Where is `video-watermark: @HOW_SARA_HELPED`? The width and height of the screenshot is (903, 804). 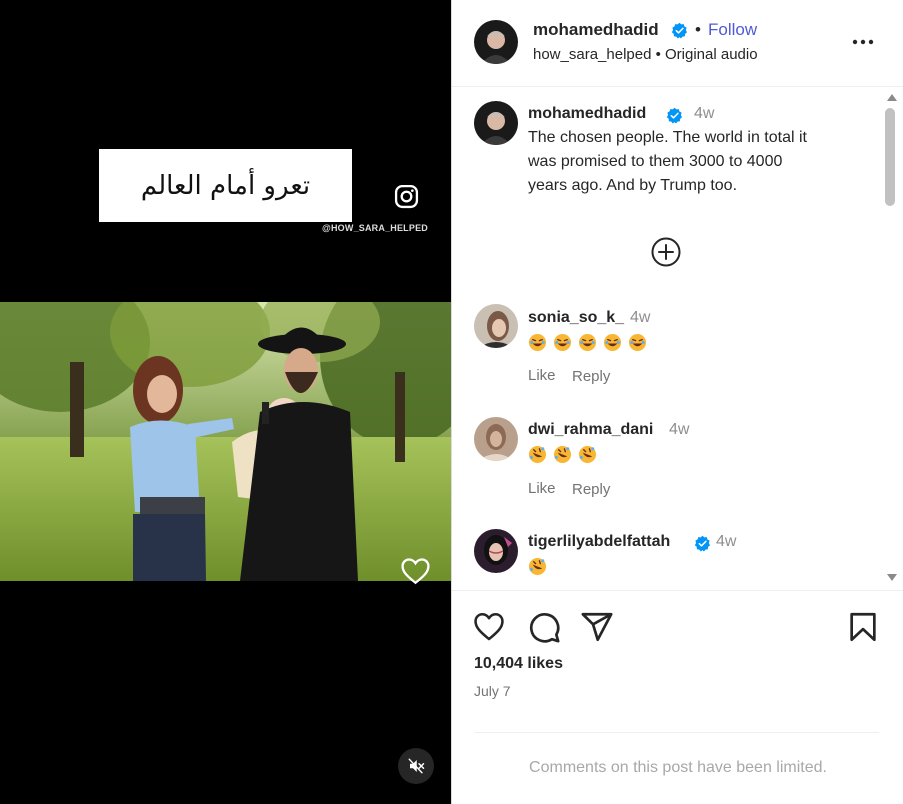
video-watermark: @HOW_SARA_HELPED is located at coordinates (375, 228).